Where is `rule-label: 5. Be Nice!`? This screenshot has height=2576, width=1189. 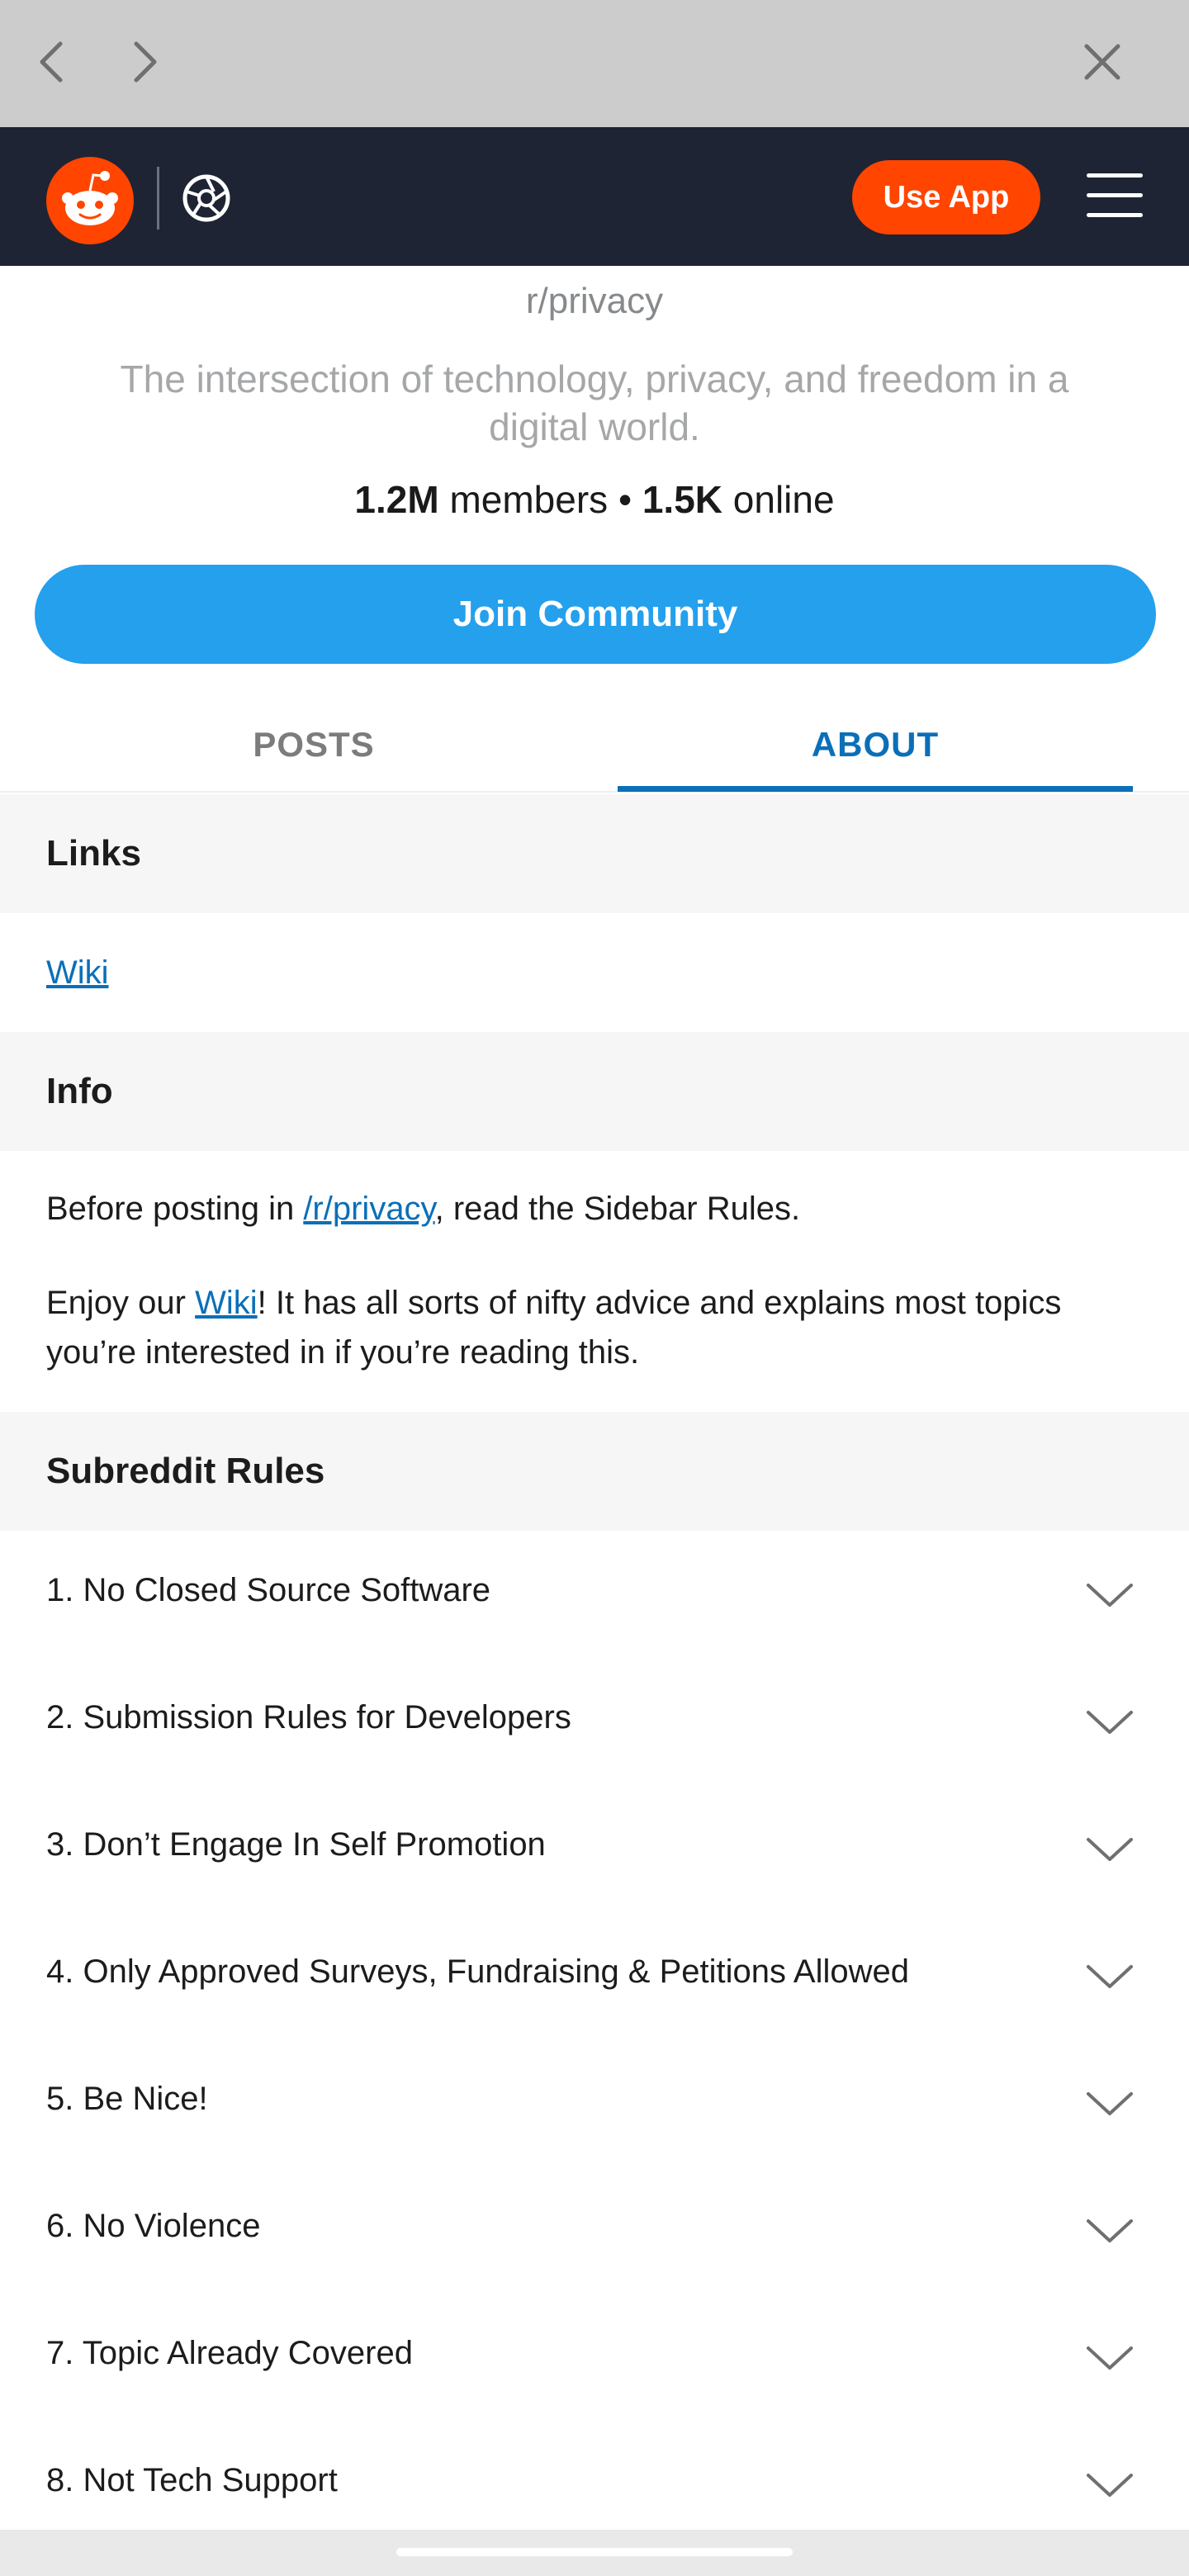
rule-label: 5. Be Nice! is located at coordinates (127, 2099).